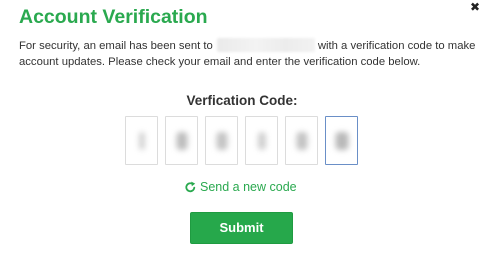 The image size is (480, 253). I want to click on verification-code-inputs, so click(243, 140).